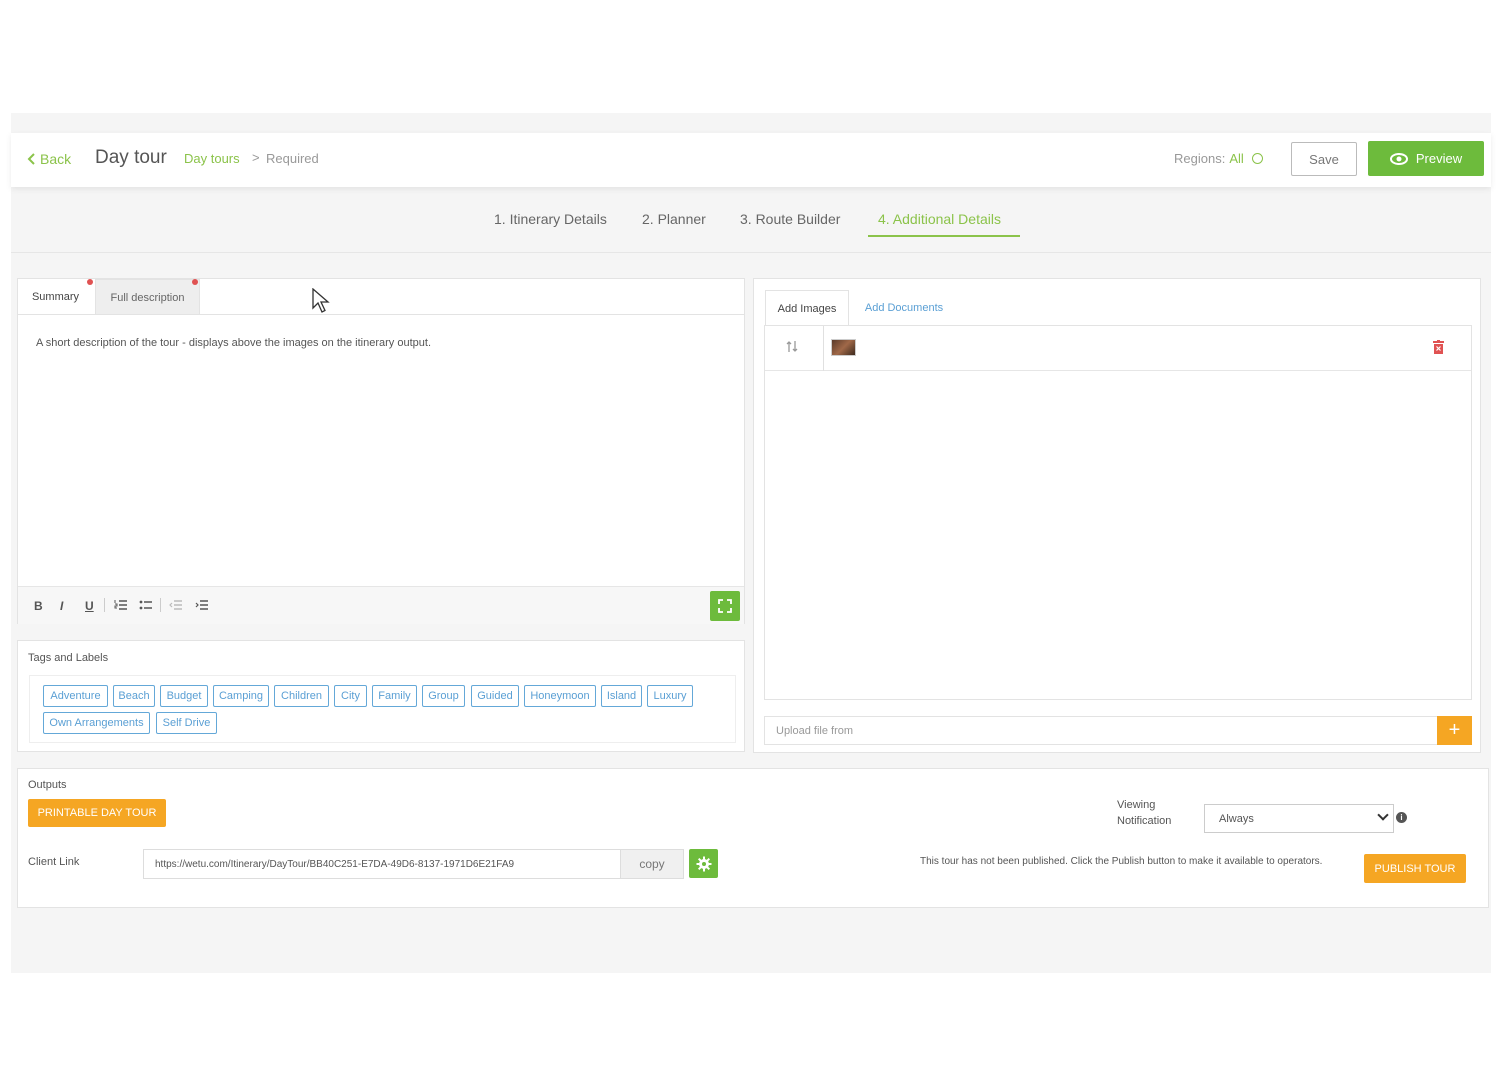  I want to click on gear-icon, so click(703, 863).